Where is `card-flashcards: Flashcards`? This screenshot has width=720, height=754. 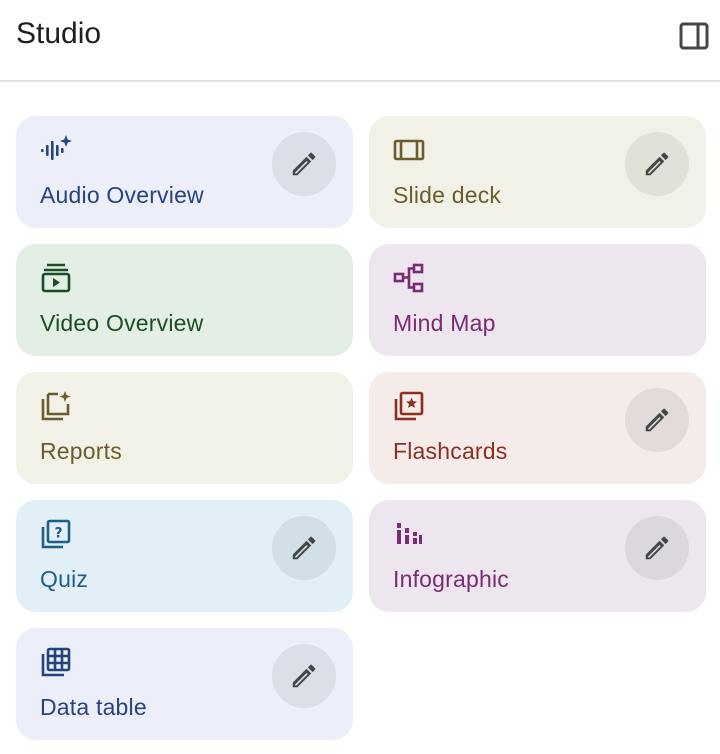 card-flashcards: Flashcards is located at coordinates (537, 428).